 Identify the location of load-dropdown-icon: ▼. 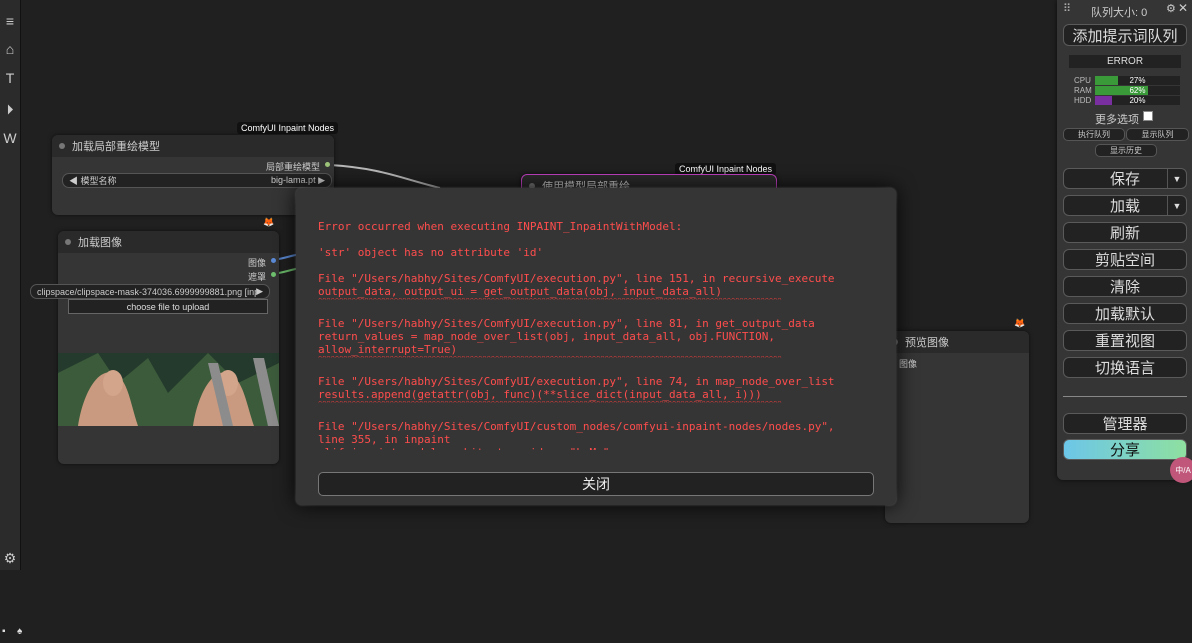
(1176, 205).